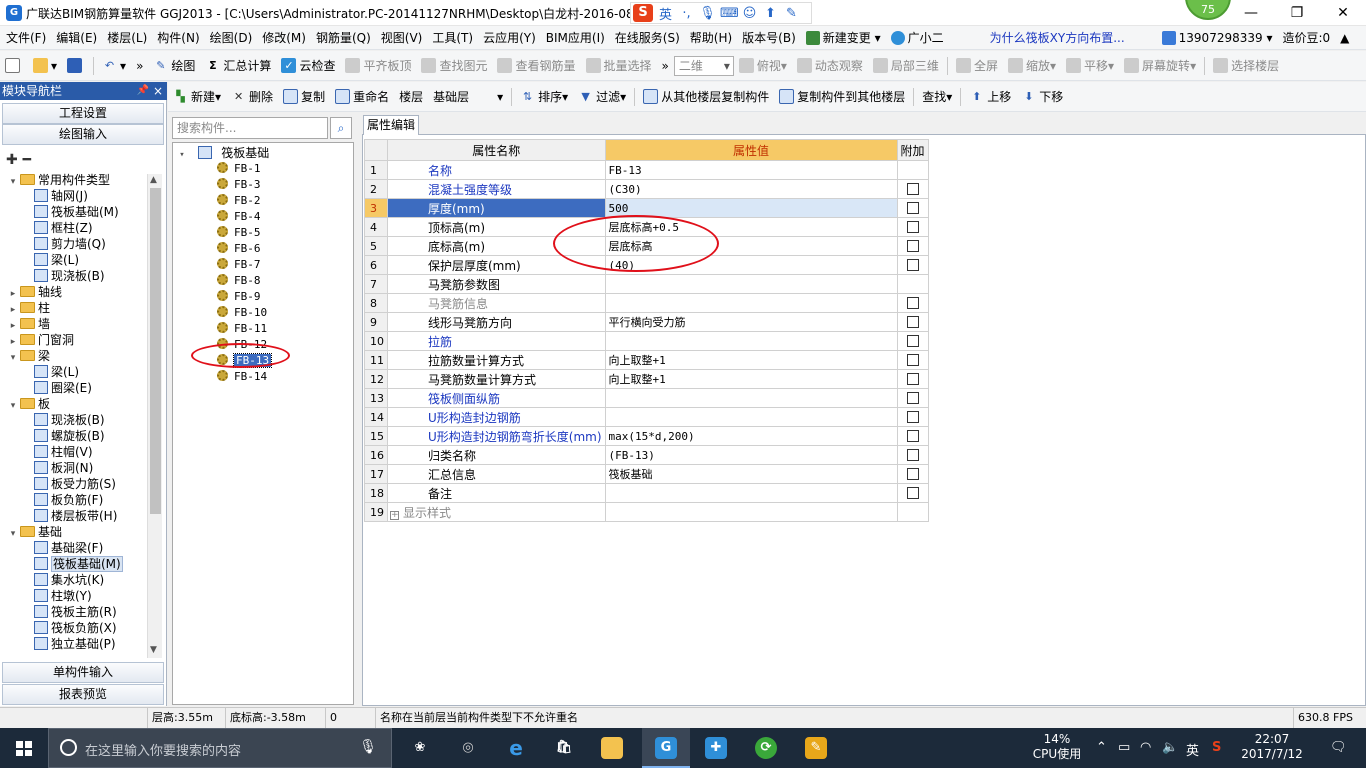 This screenshot has height=768, width=1366. Describe the element at coordinates (304, 97) in the screenshot. I see `copy-button: 复制` at that location.